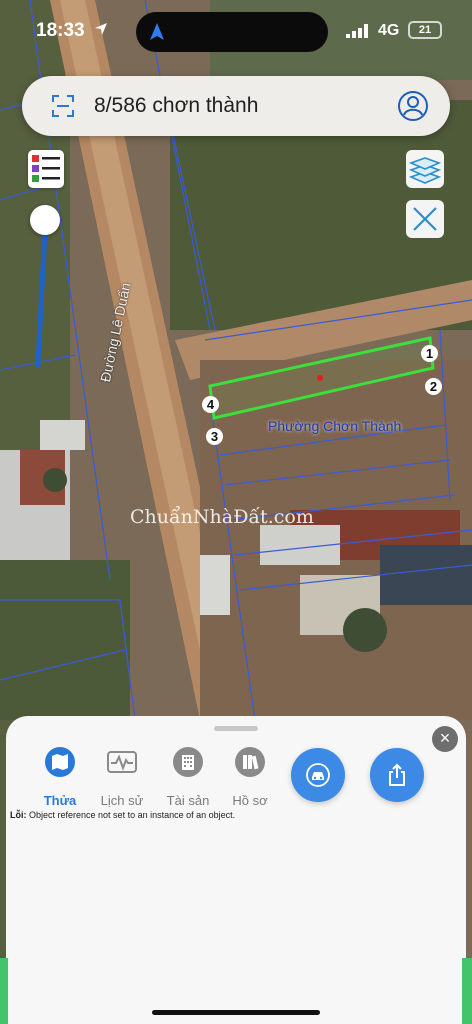  I want to click on tab-label: Lịch sử, so click(122, 800).